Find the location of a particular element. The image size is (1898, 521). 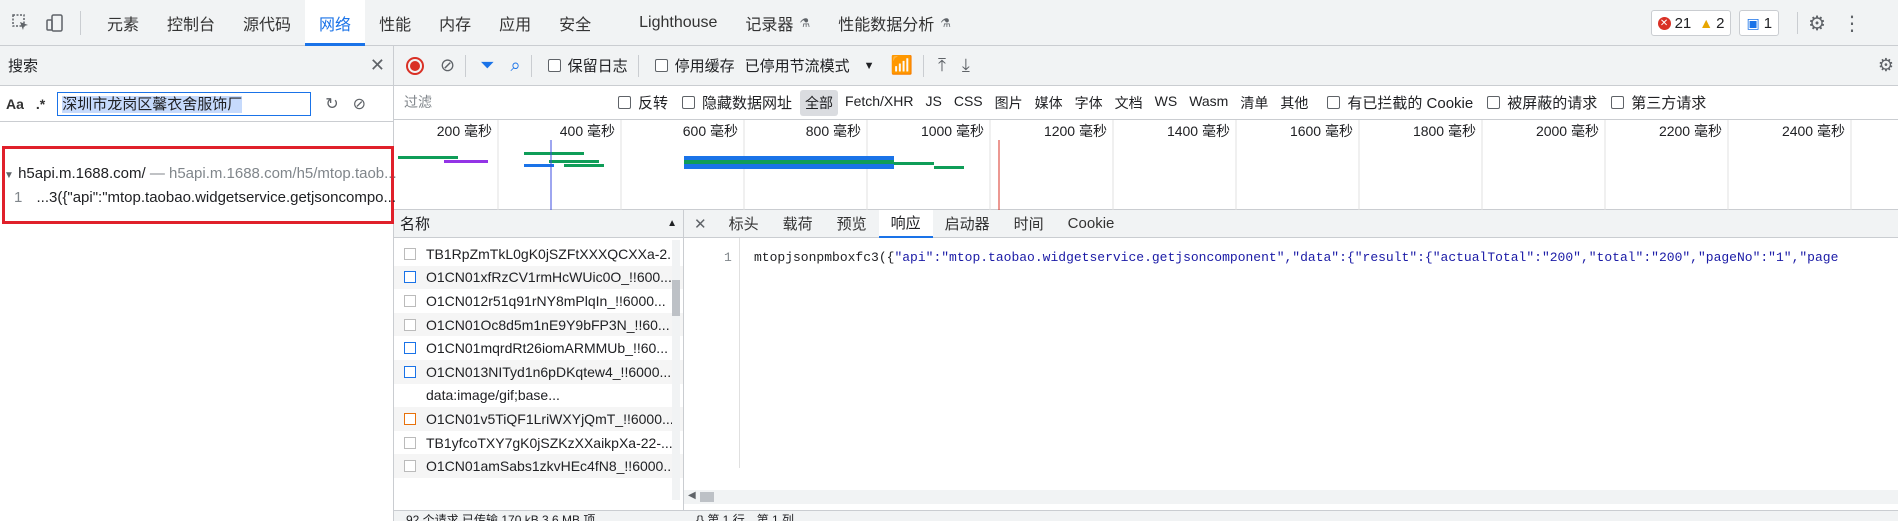

type-filter-8: WS is located at coordinates (1166, 103).